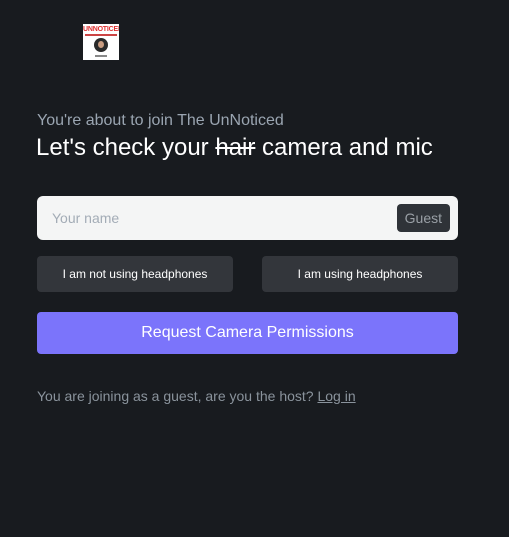 Image resolution: width=509 pixels, height=537 pixels. Describe the element at coordinates (101, 56) in the screenshot. I see `logo-caption` at that location.